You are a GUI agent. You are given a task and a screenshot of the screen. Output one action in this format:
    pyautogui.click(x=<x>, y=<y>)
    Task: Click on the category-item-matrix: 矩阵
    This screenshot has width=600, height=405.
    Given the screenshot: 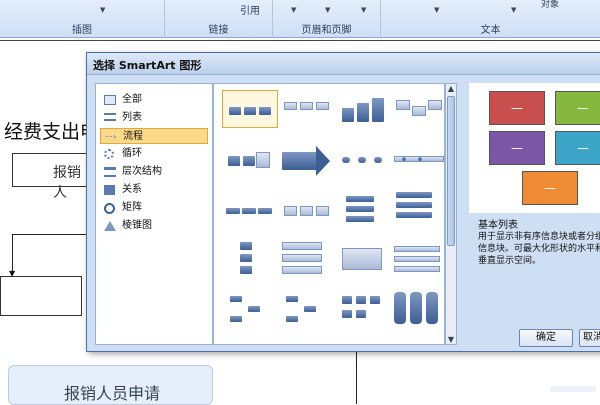 What is the action you would take?
    pyautogui.click(x=154, y=208)
    